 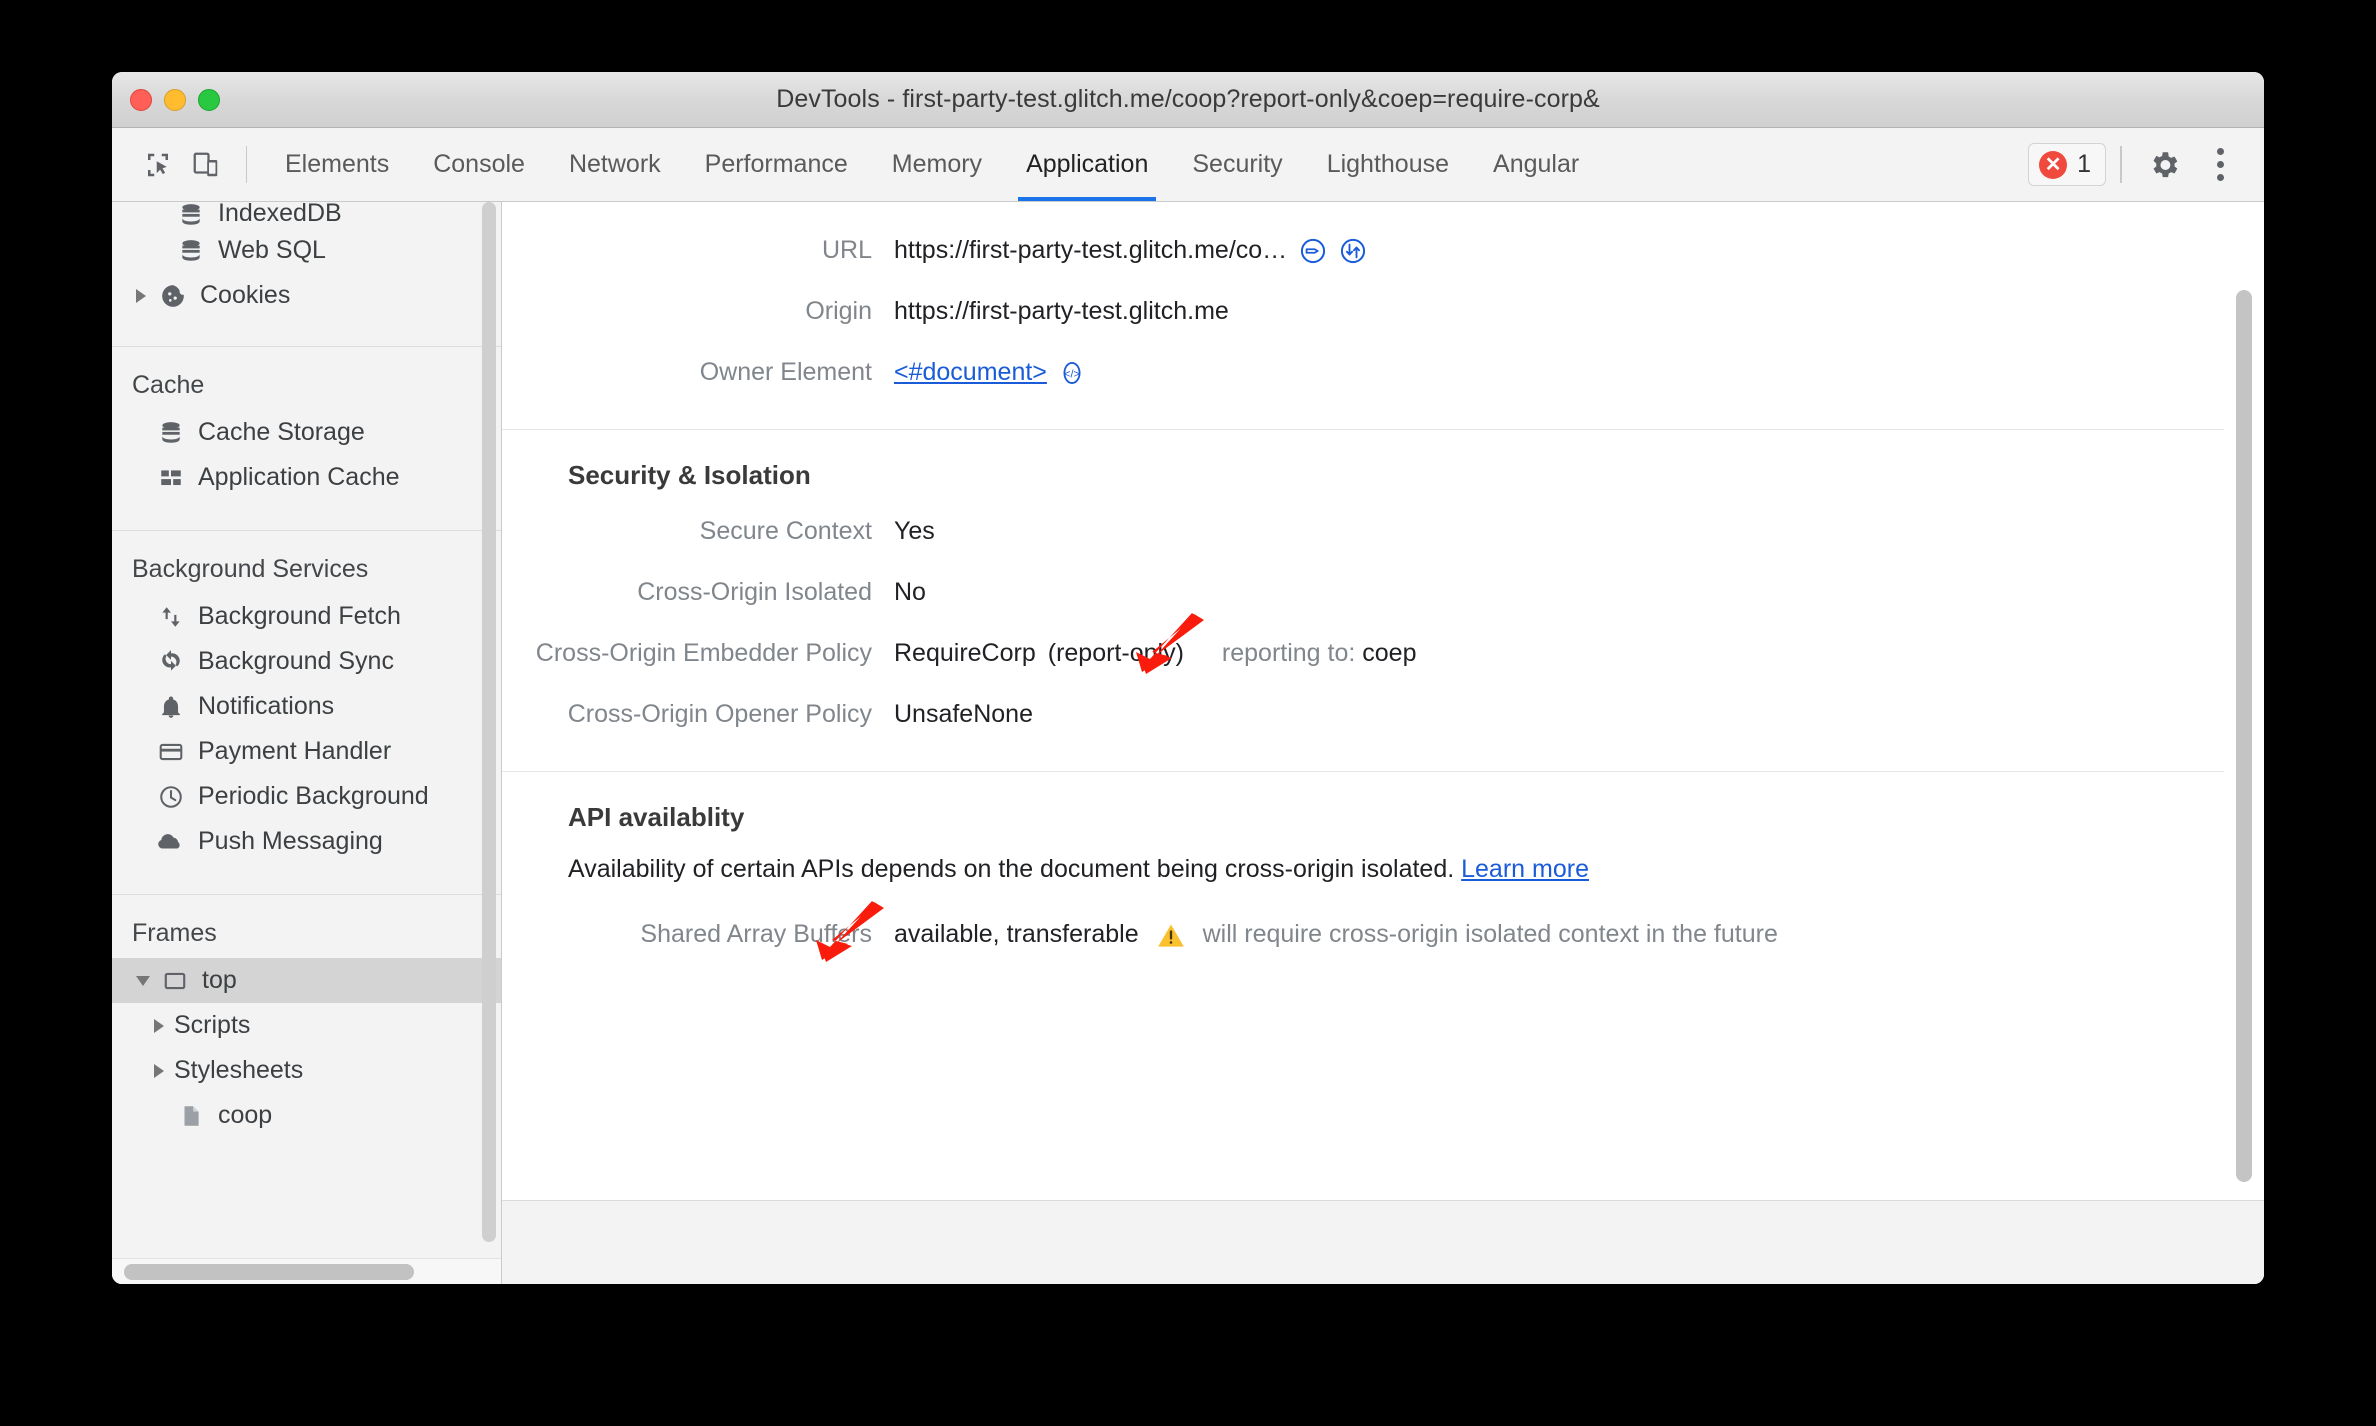 What do you see at coordinates (914, 531) in the screenshot?
I see `row-value-secure-context: Yes` at bounding box center [914, 531].